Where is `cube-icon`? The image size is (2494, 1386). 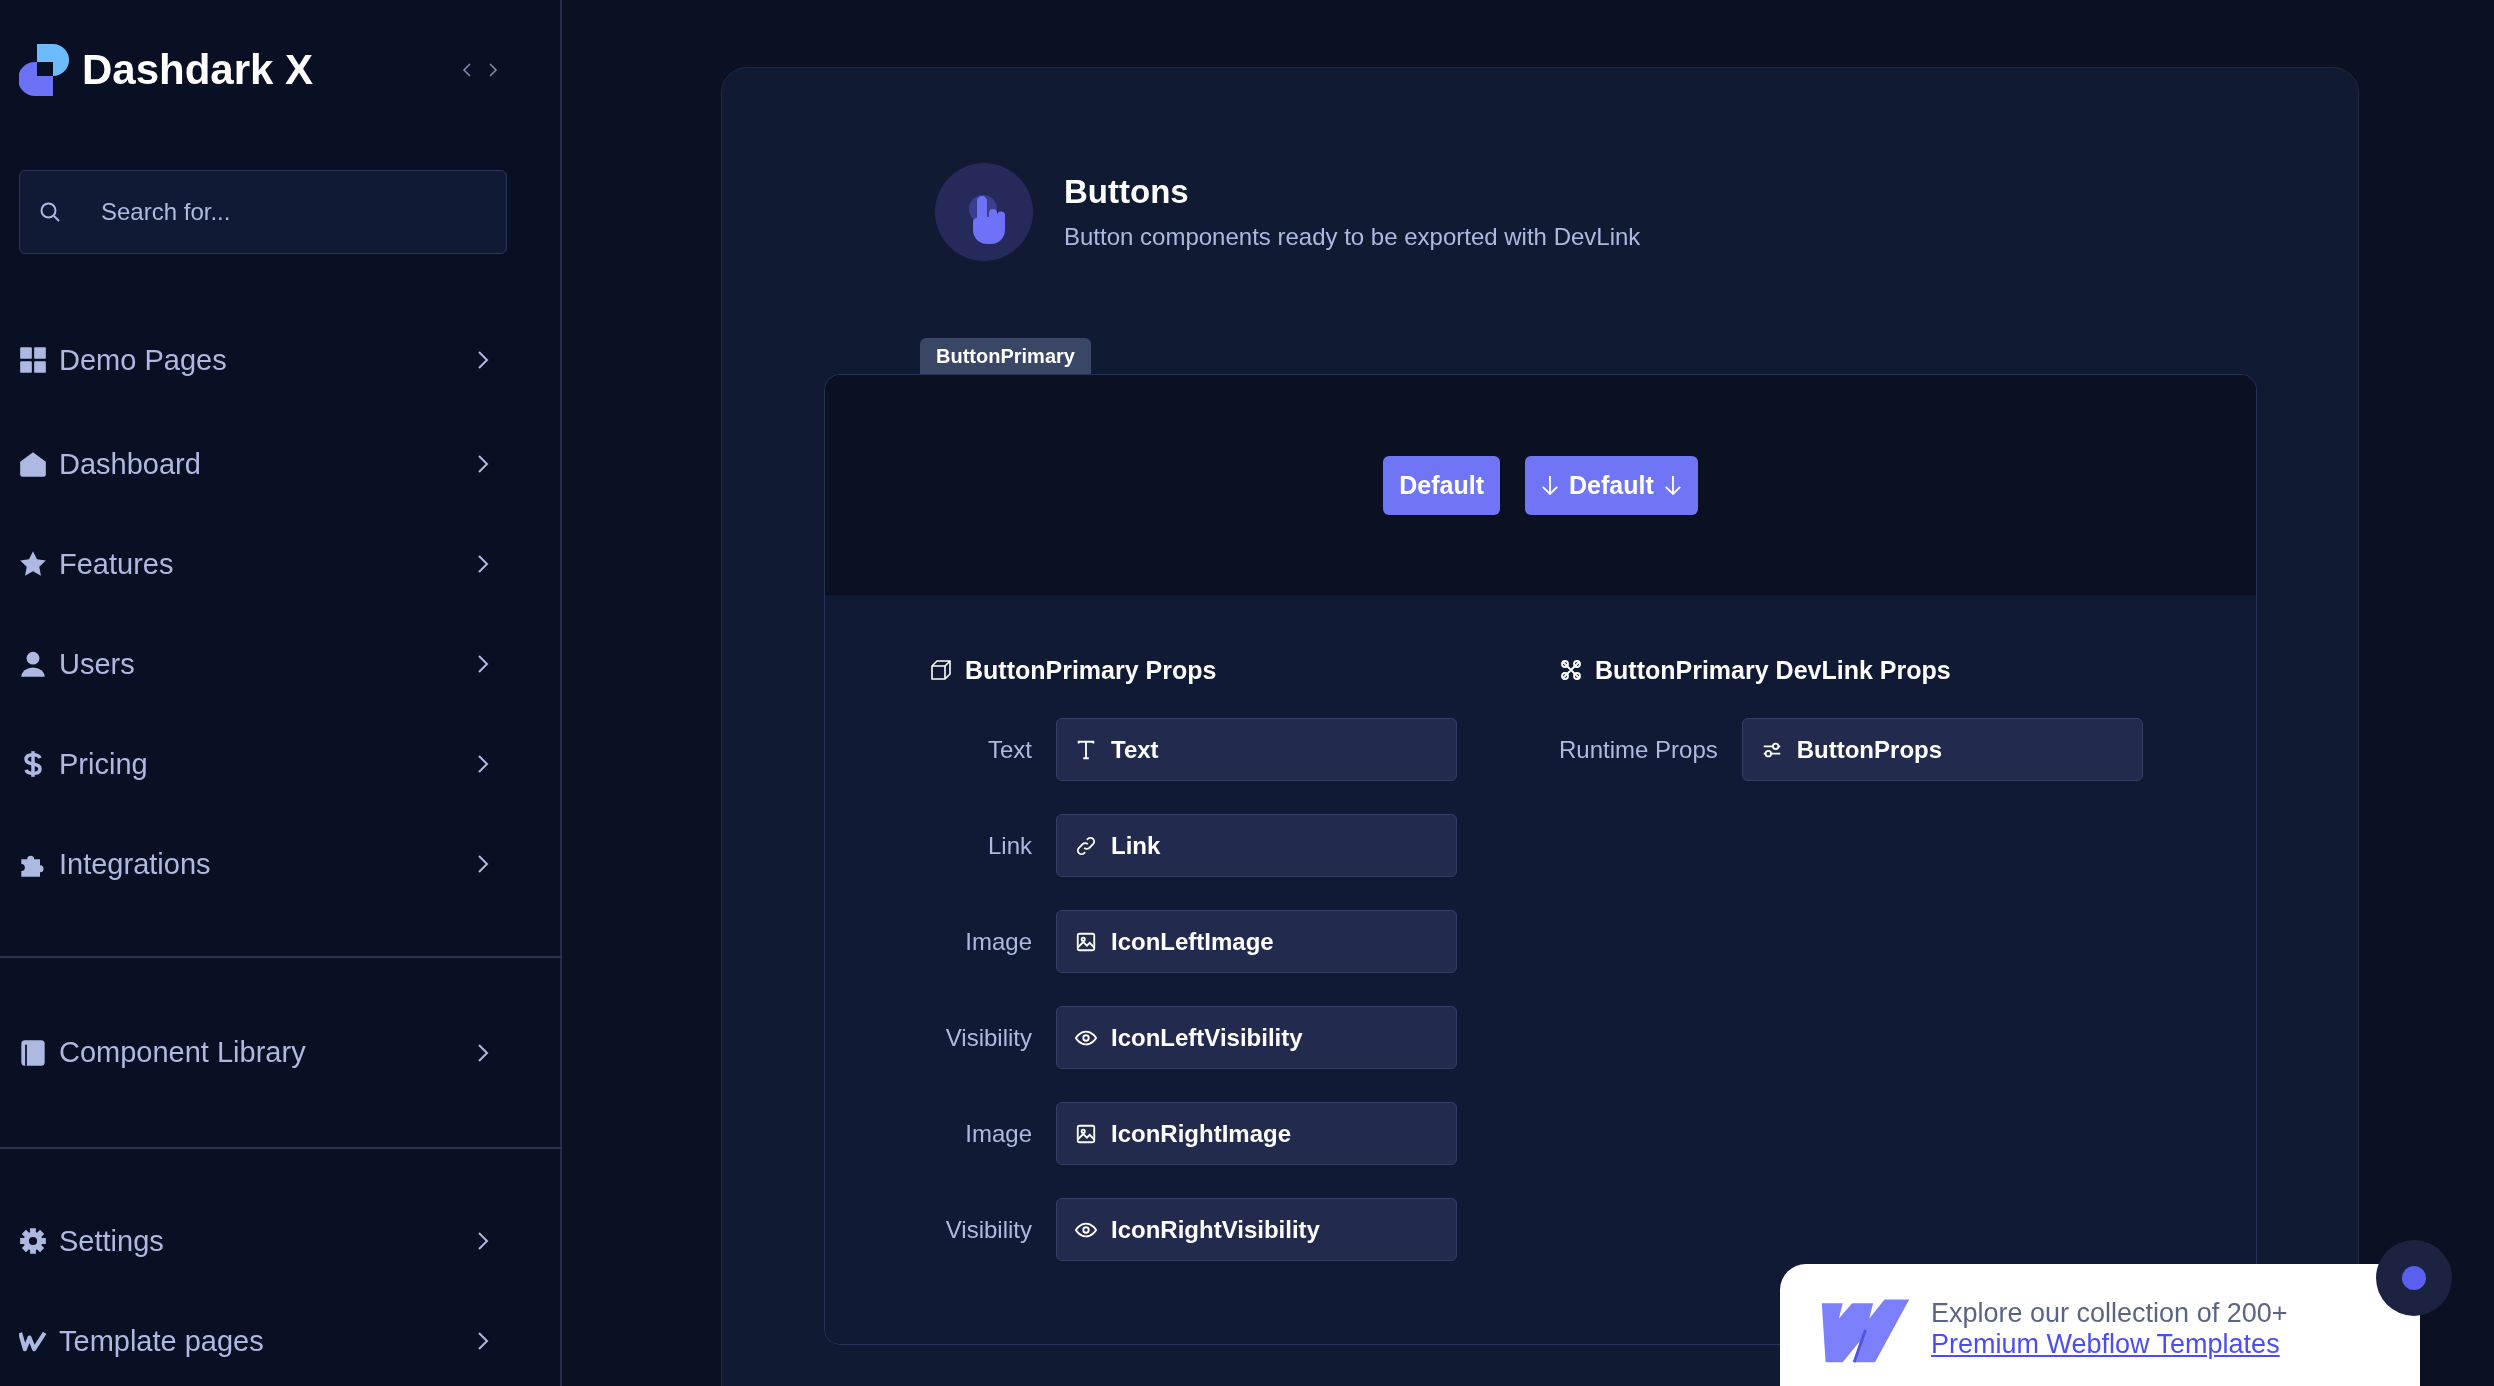 cube-icon is located at coordinates (941, 670).